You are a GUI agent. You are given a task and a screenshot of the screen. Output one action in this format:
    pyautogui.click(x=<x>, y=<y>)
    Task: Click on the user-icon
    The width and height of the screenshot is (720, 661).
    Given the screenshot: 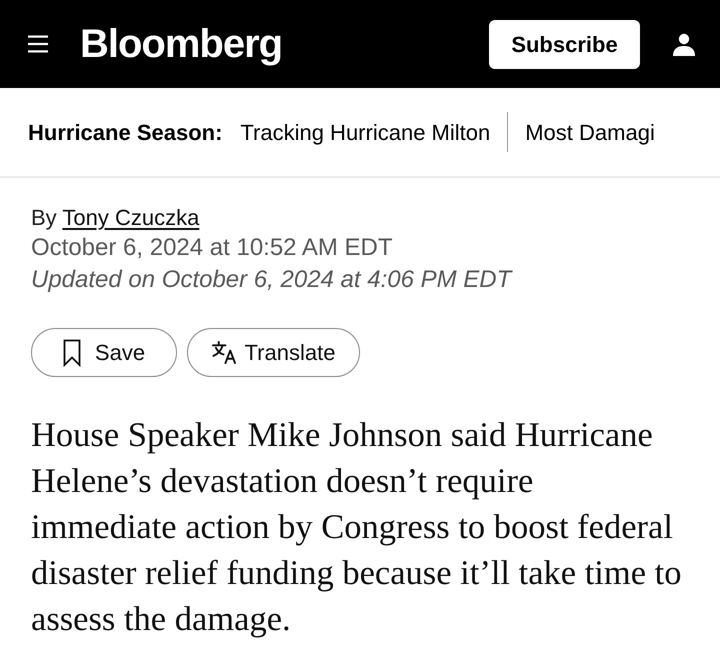 What is the action you would take?
    pyautogui.click(x=684, y=44)
    